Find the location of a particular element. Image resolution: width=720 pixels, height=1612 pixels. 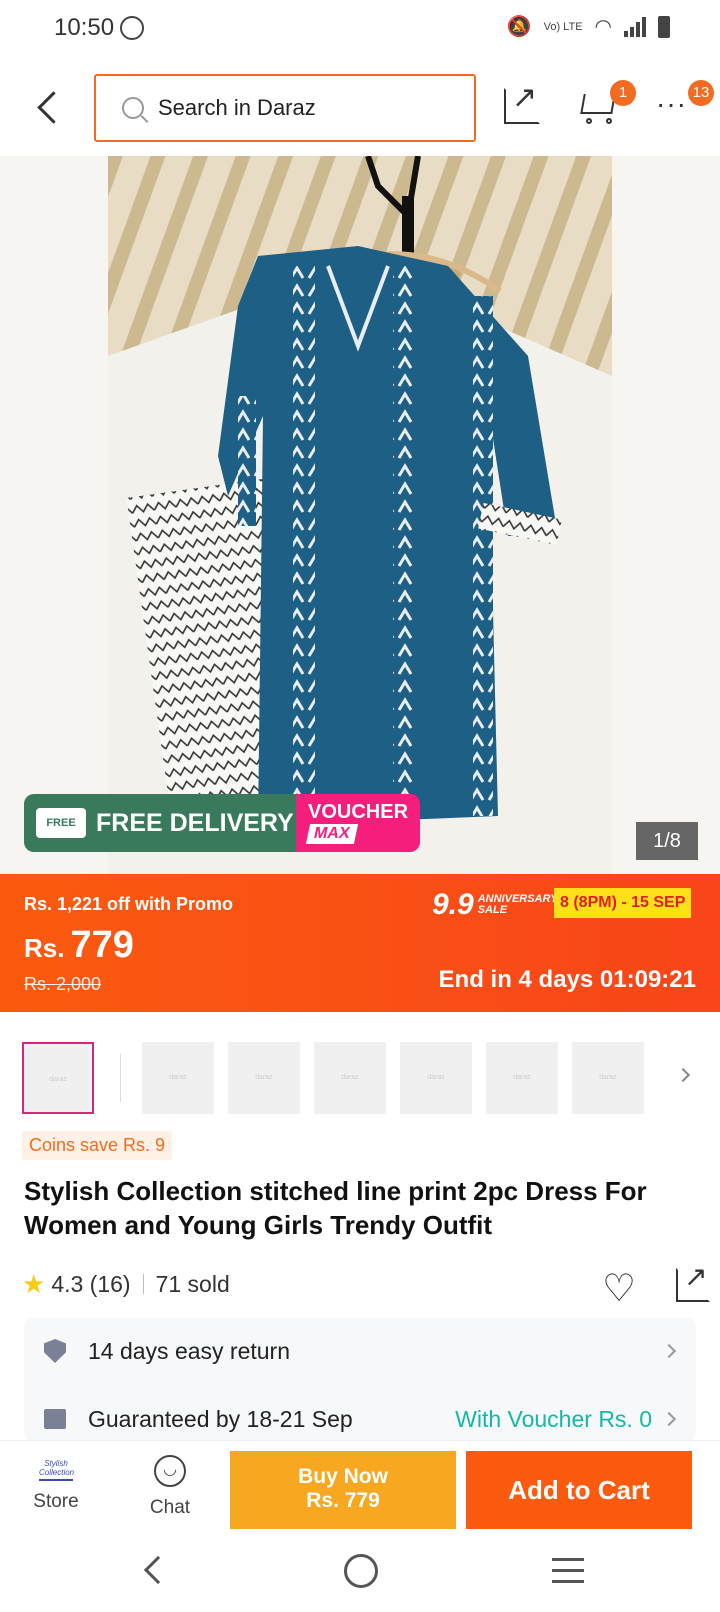

original-price: Rs. 2,000 is located at coordinates (63, 984).